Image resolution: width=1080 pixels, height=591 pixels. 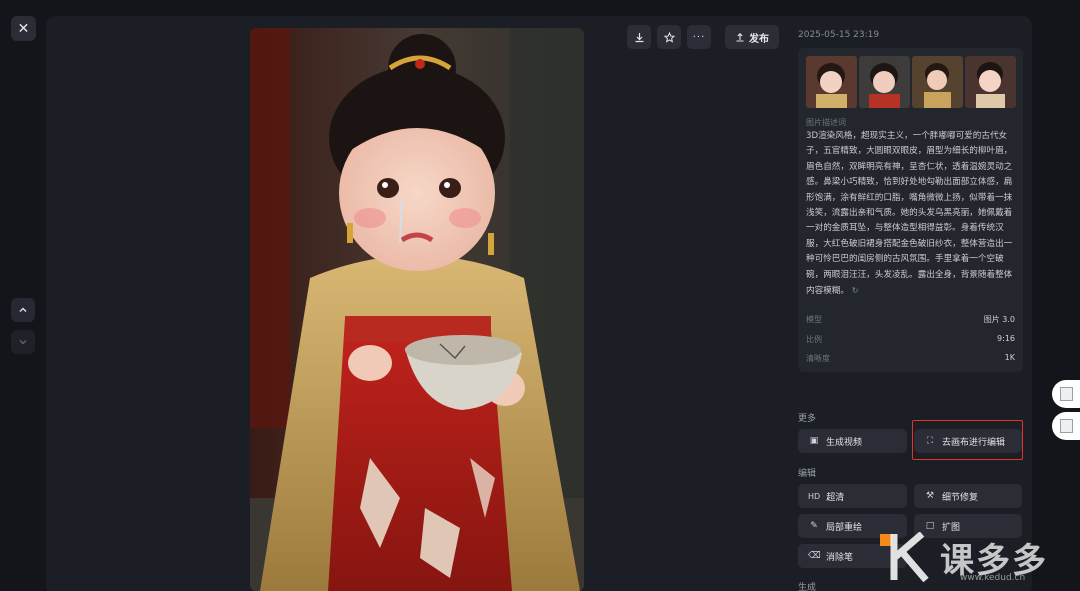 What do you see at coordinates (814, 496) in the screenshot?
I see `hd-icon: HD` at bounding box center [814, 496].